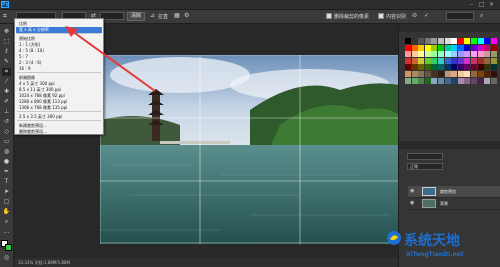  I want to click on brush-tool-icon: ✐, so click(6, 102).